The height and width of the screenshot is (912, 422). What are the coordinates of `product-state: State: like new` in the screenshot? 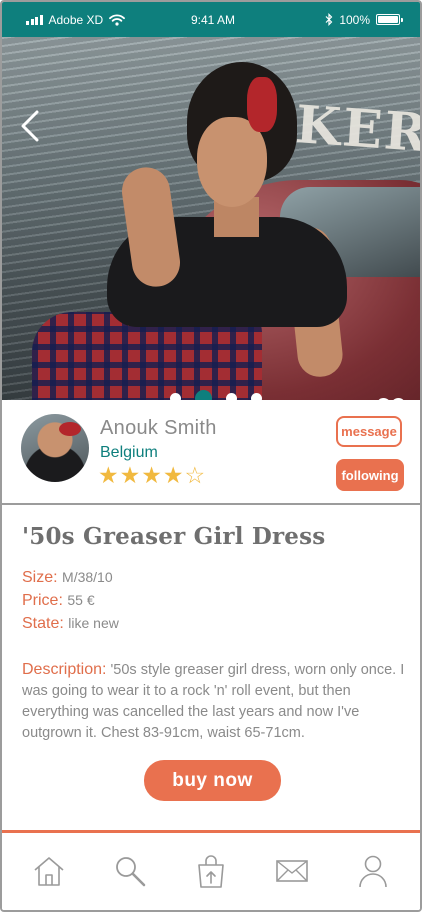 It's located at (70, 624).